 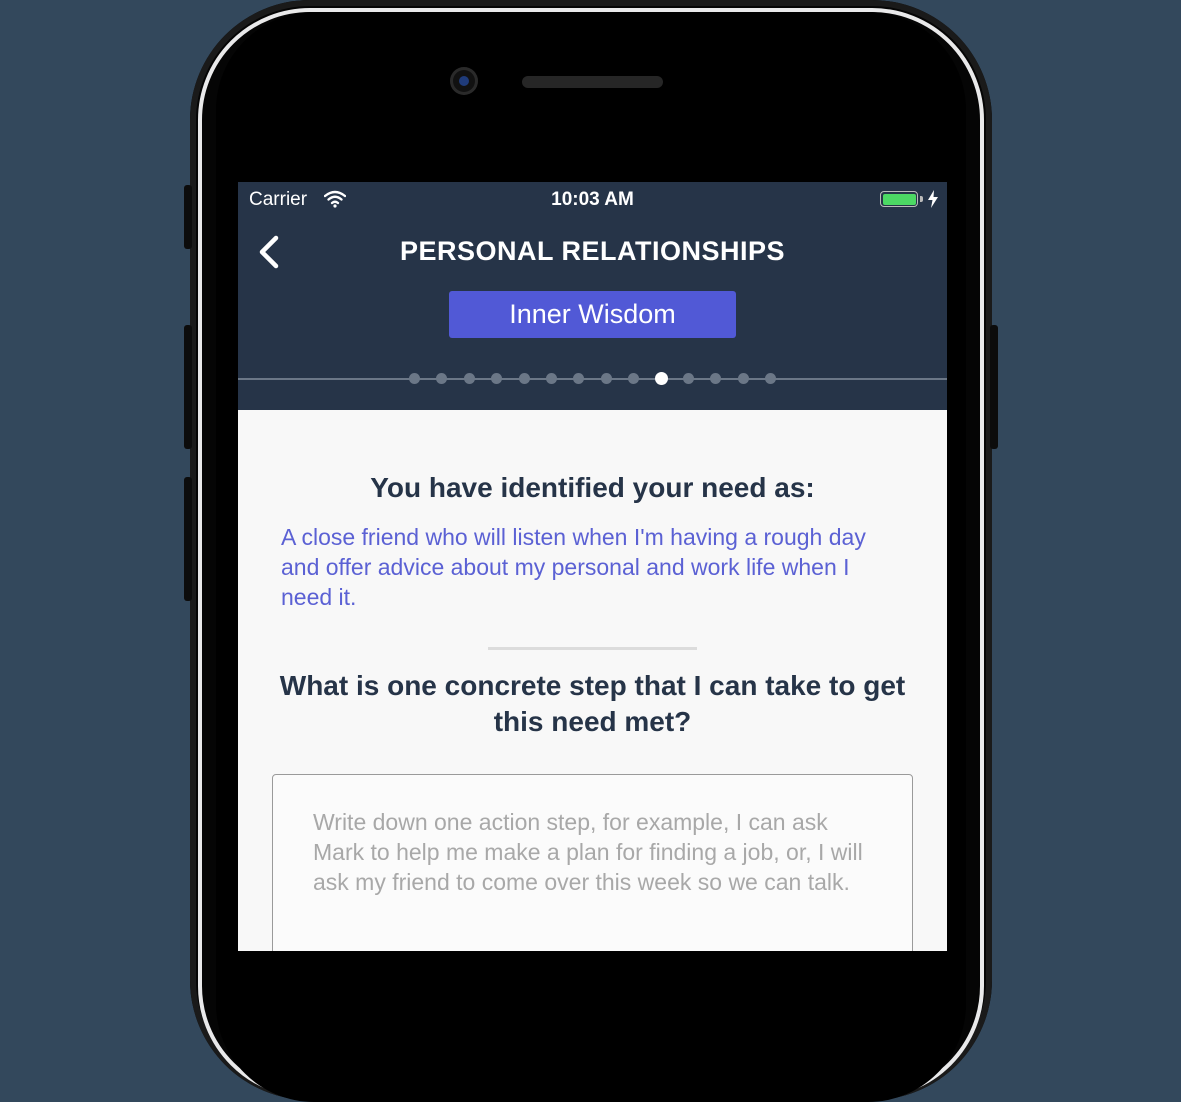 I want to click on earpiece-speaker, so click(x=592, y=82).